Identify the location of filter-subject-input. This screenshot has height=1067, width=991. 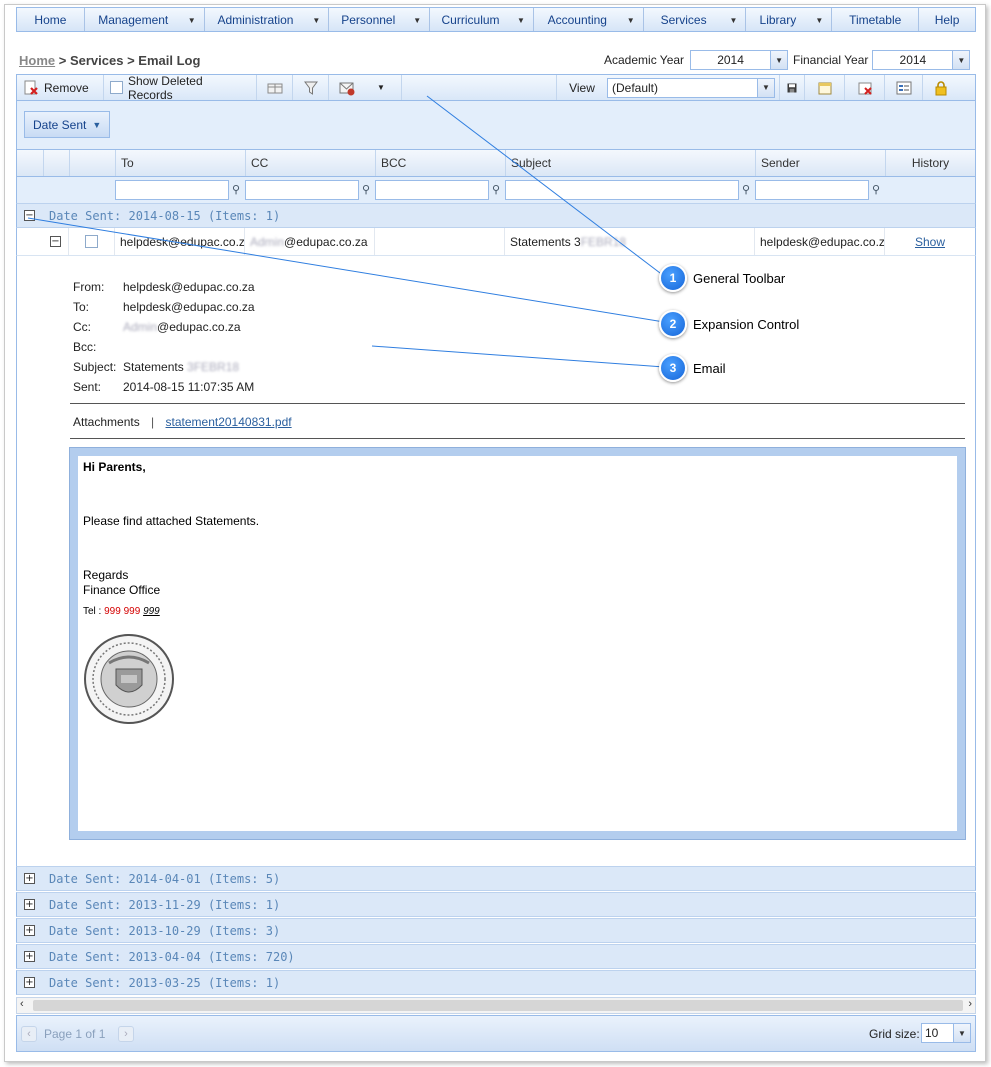
(622, 190).